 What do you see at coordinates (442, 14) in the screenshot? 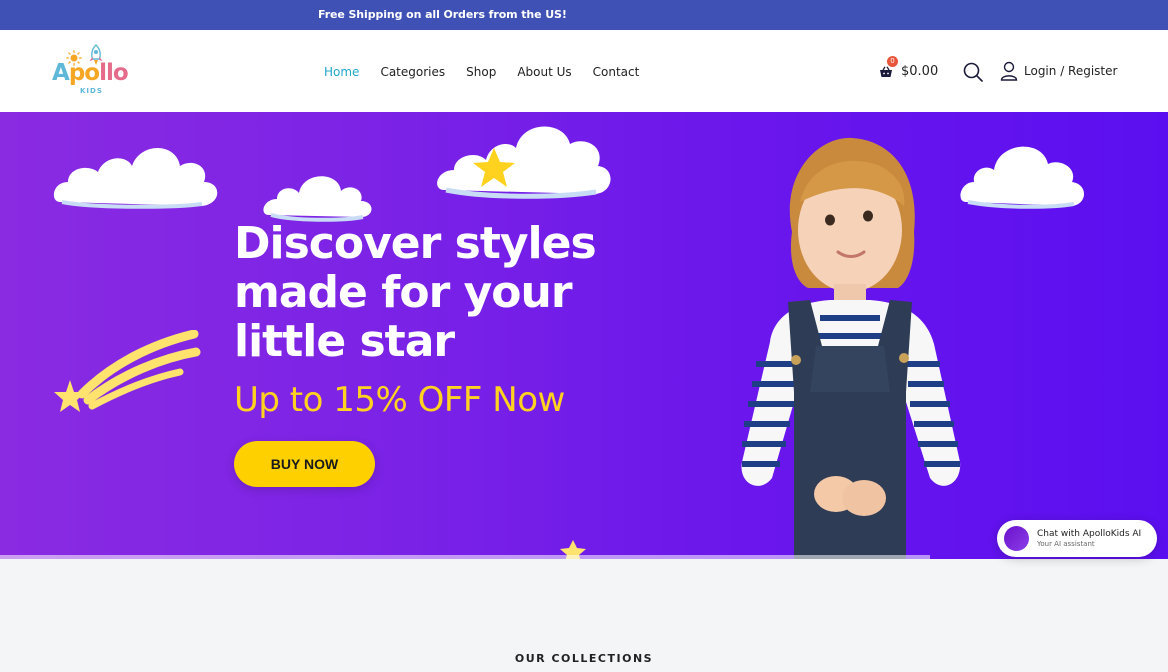
I see `announcement-text: Free Shipping on all Orders from the US!` at bounding box center [442, 14].